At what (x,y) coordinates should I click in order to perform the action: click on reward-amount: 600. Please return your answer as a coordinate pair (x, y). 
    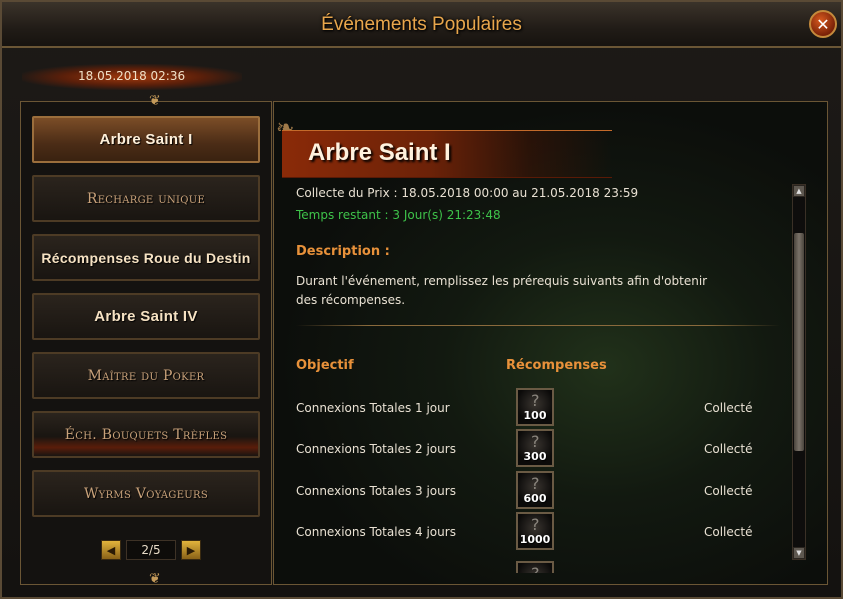
    Looking at the image, I should click on (535, 498).